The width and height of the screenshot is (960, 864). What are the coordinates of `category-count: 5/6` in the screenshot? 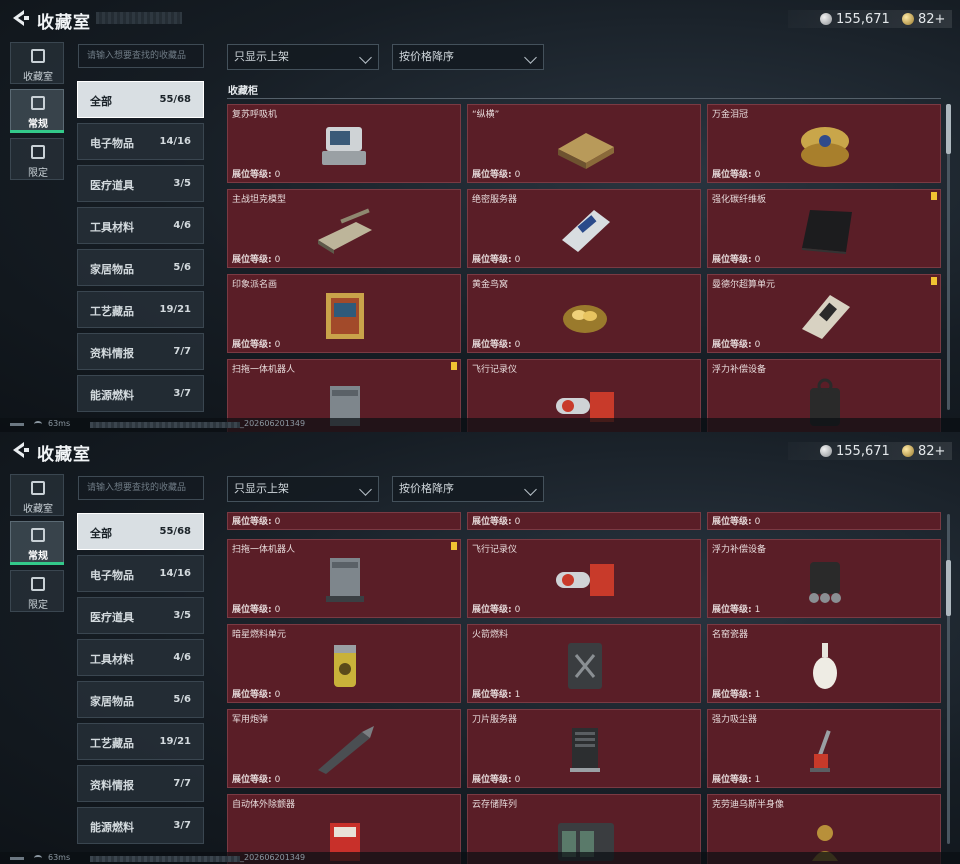 It's located at (182, 267).